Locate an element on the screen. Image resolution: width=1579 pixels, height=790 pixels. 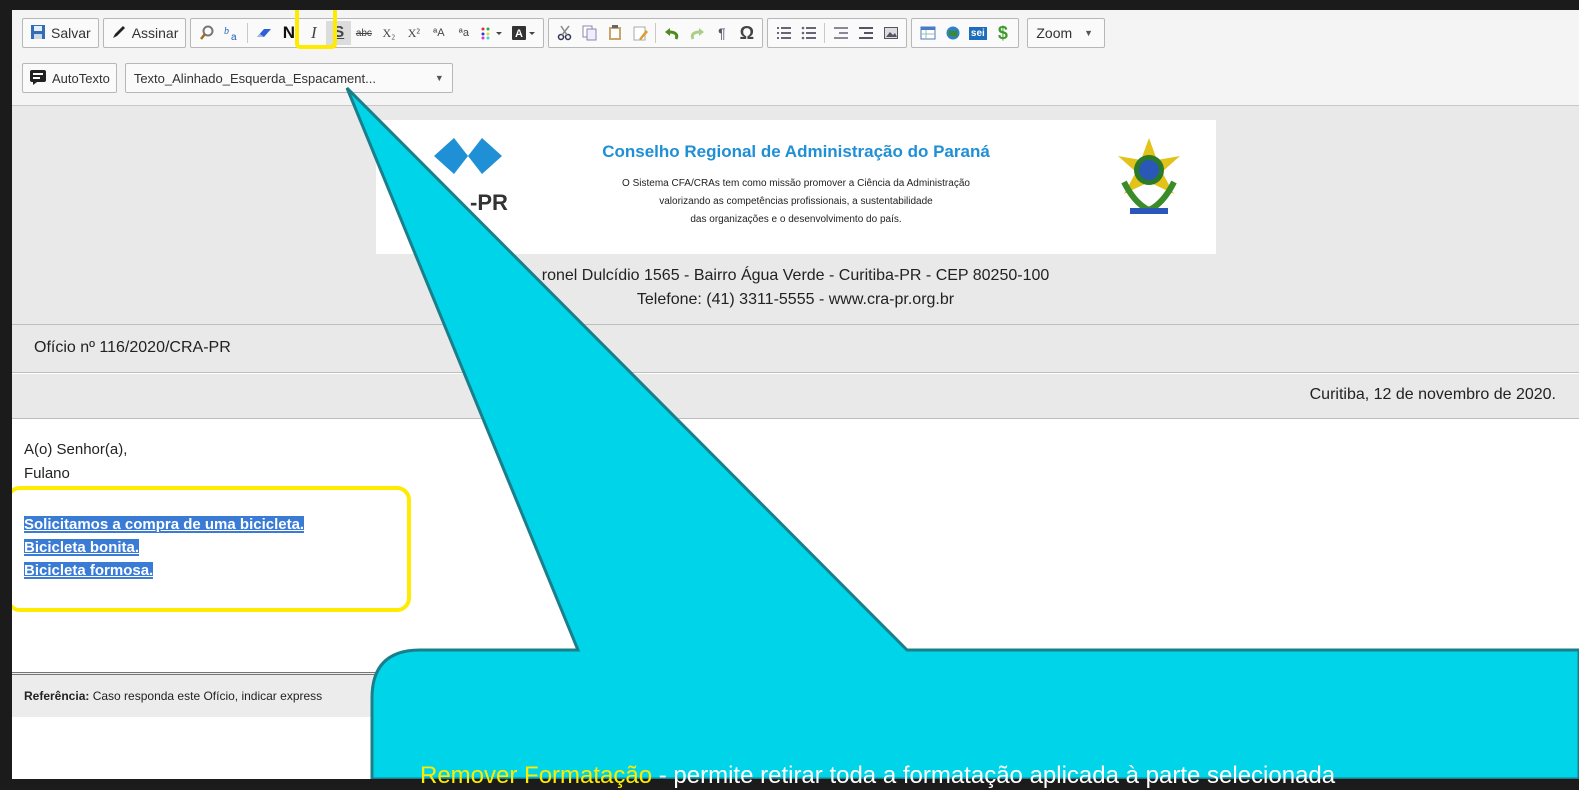
format-group: ba N I S abc X₂ X² ªA ªa A is located at coordinates (367, 33).